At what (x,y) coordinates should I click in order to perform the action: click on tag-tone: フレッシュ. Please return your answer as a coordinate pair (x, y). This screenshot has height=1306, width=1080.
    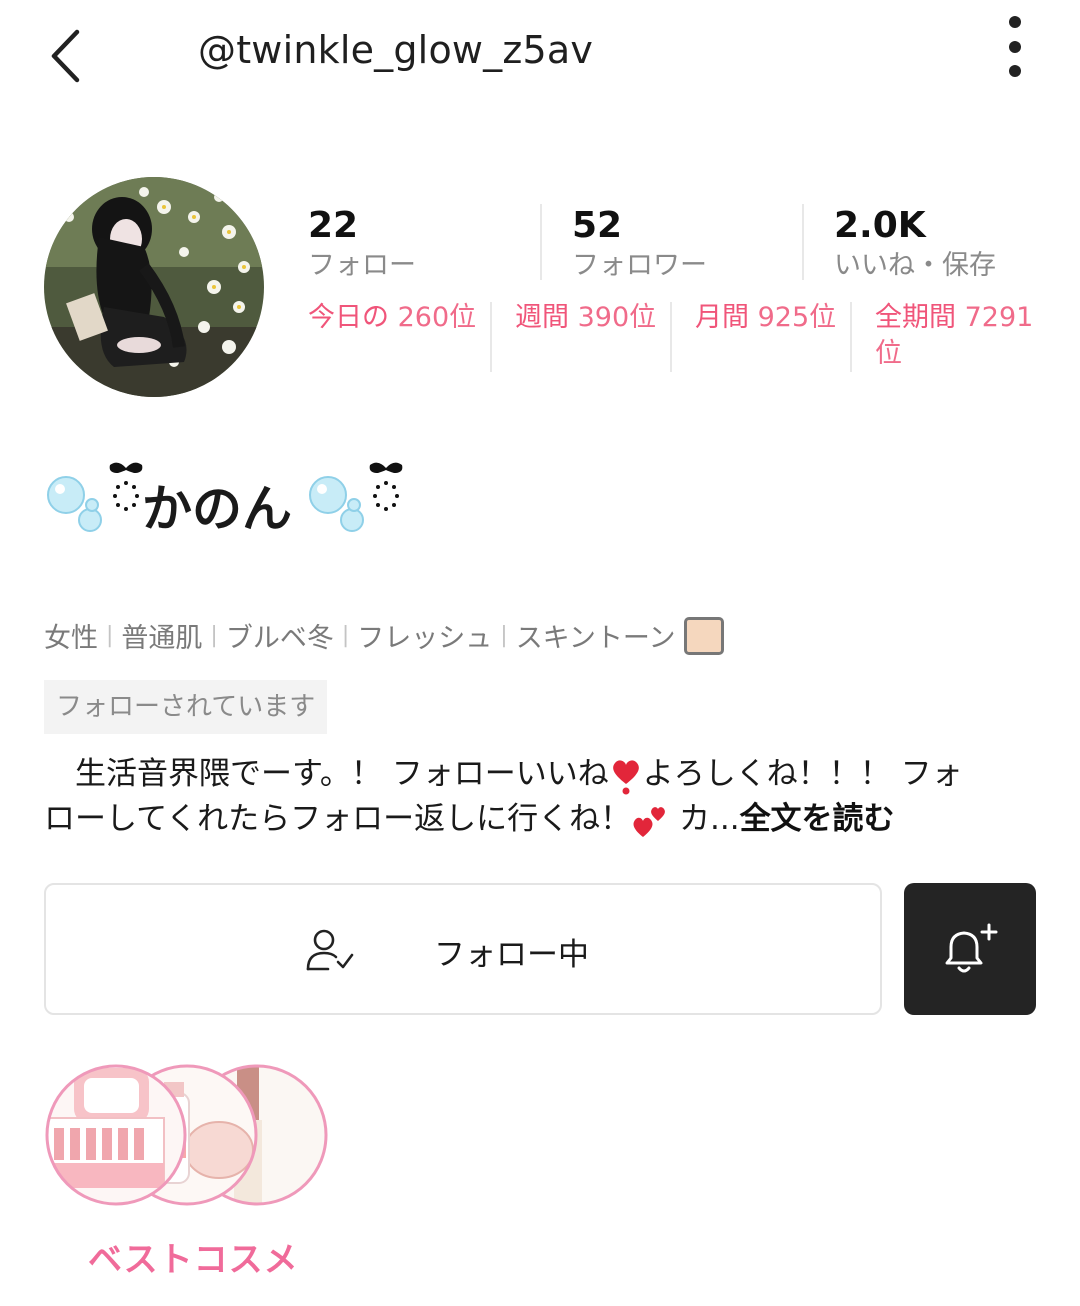
    Looking at the image, I should click on (425, 638).